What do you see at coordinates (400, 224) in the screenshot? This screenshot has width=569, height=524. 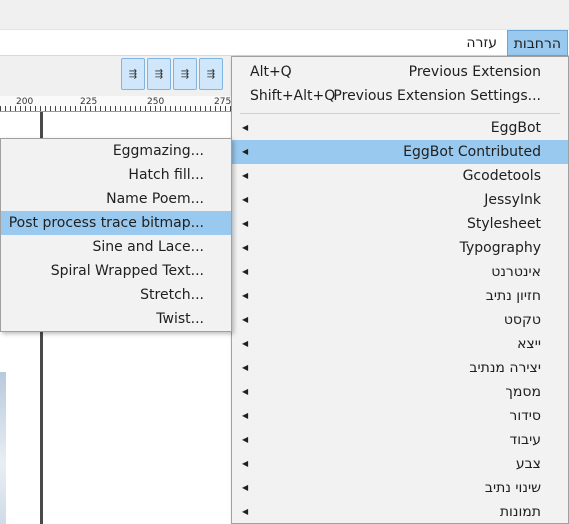 I see `menu-item-stylesheet: ◀ Stylesheet` at bounding box center [400, 224].